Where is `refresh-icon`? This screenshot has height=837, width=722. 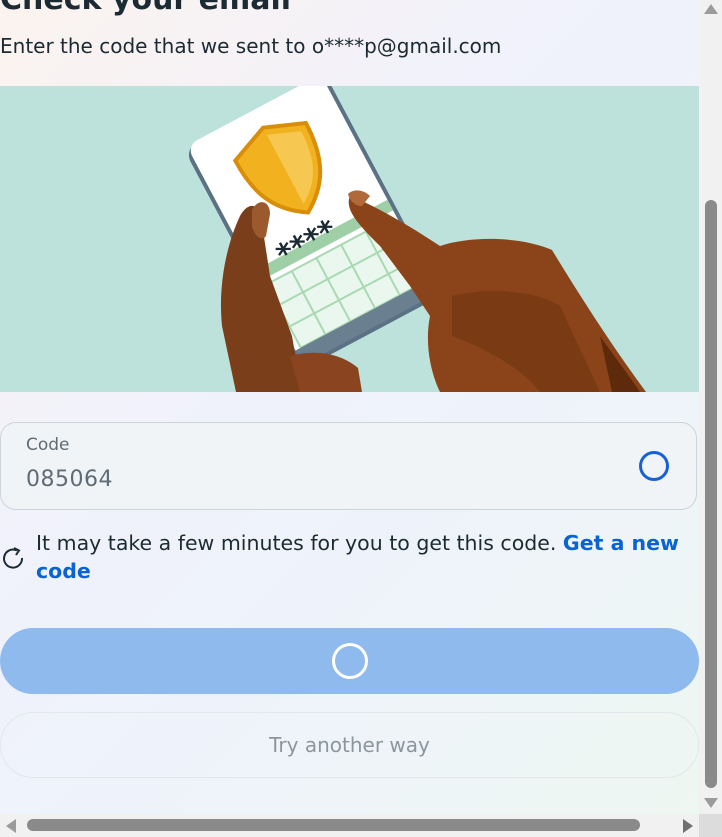 refresh-icon is located at coordinates (13, 558).